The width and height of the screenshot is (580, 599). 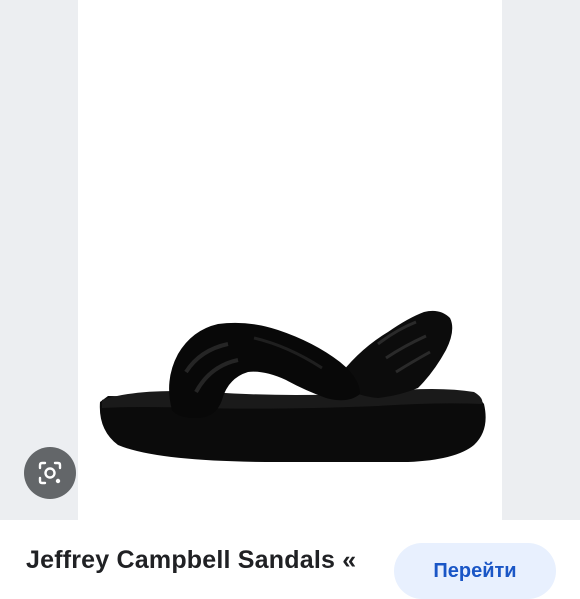 What do you see at coordinates (475, 571) in the screenshot?
I see `visit-button: Перейти` at bounding box center [475, 571].